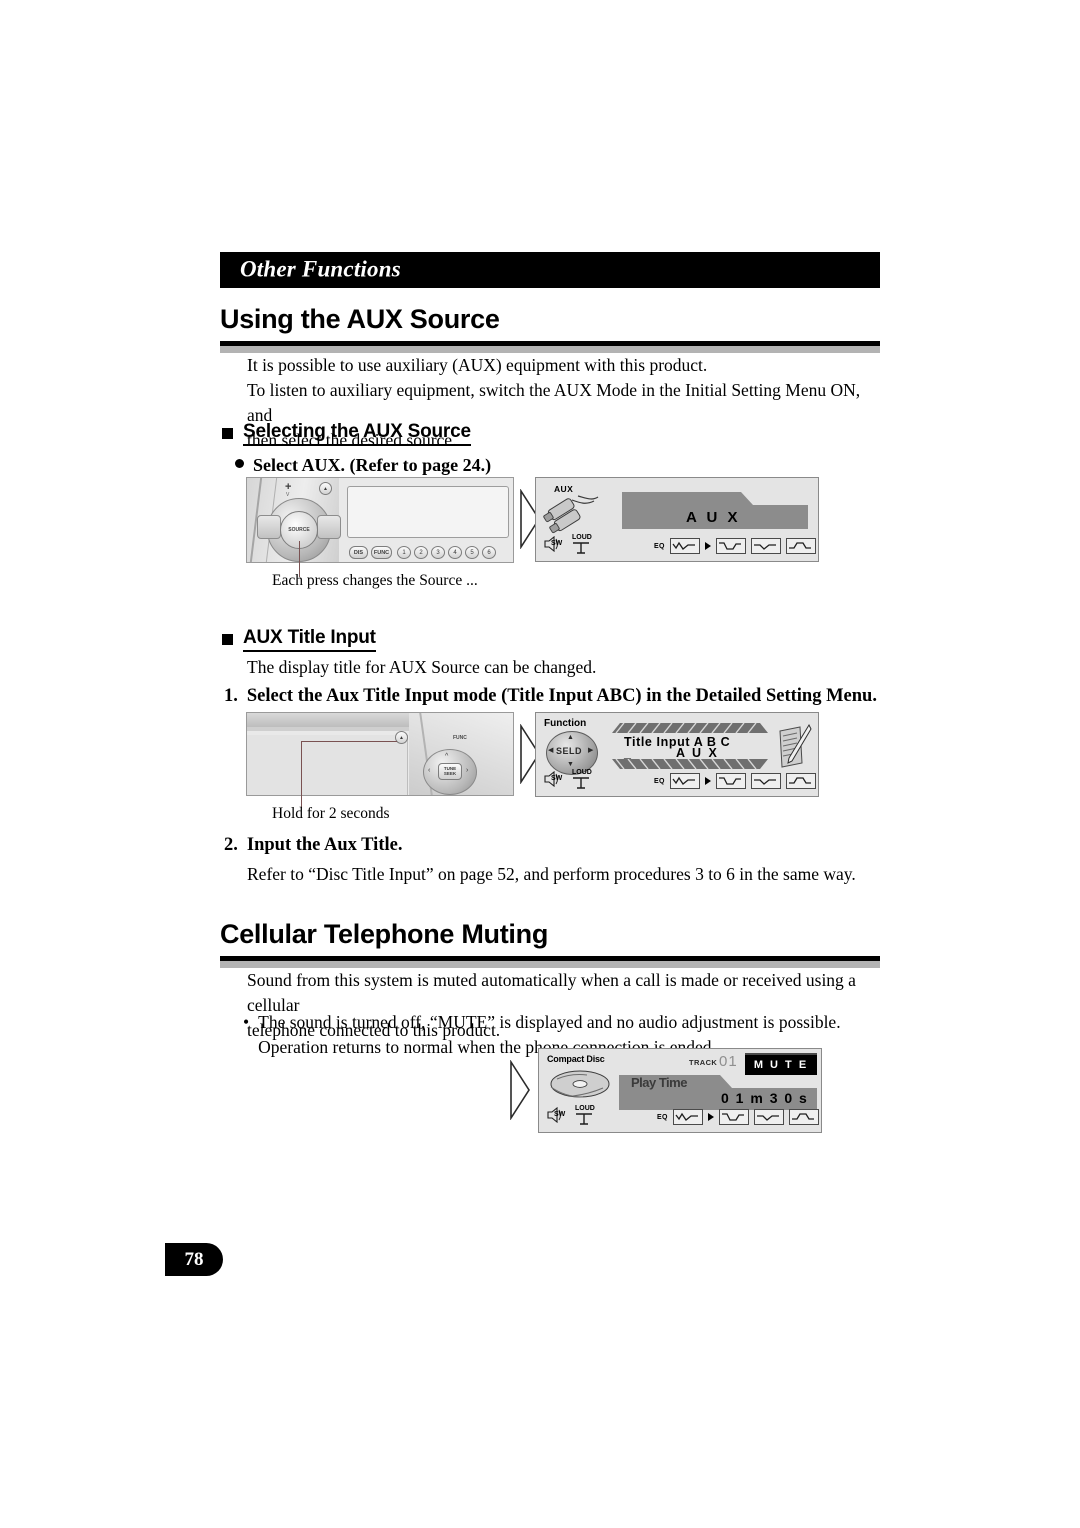 The width and height of the screenshot is (1080, 1528). Describe the element at coordinates (349, 741) in the screenshot. I see `leader-line-horizontal` at that location.